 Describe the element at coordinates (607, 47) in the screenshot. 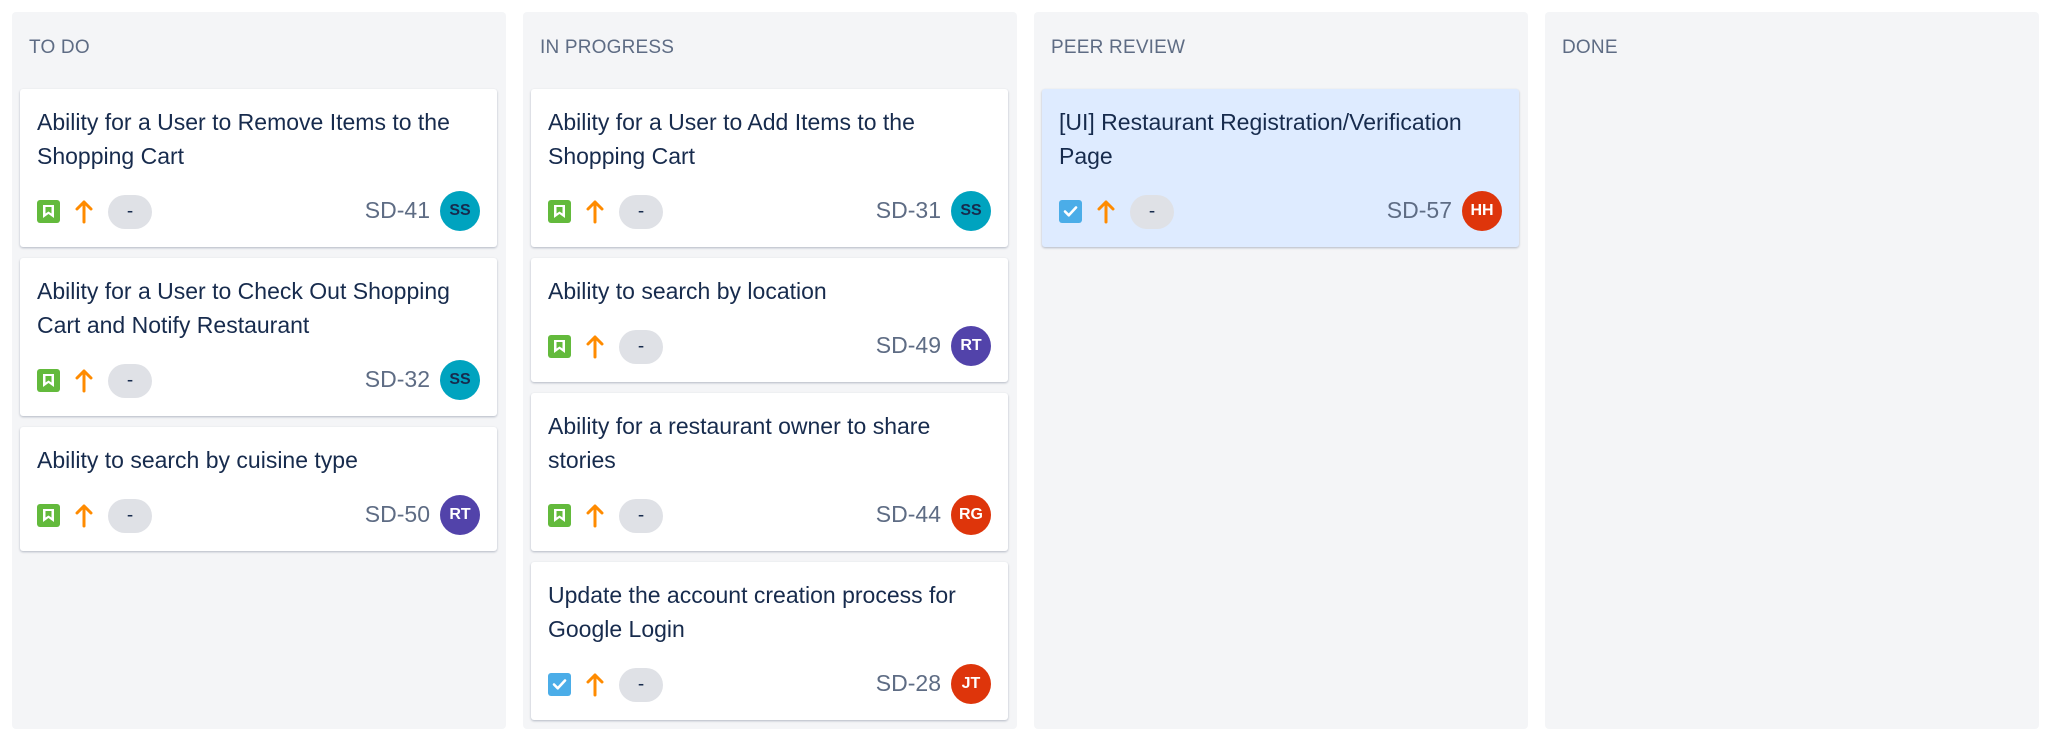

I see `column-title: IN PROGRESS` at that location.